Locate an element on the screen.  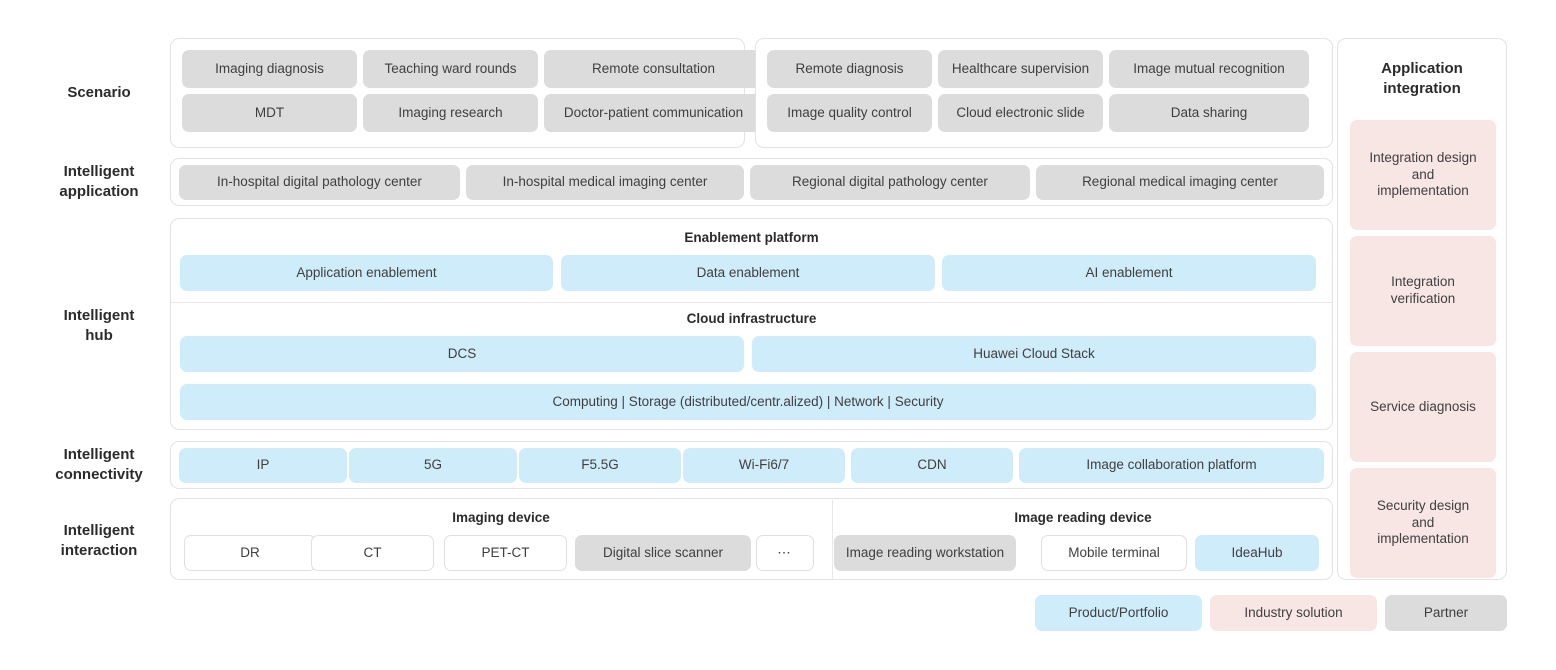
scenario-chip: Data sharing is located at coordinates (1209, 113).